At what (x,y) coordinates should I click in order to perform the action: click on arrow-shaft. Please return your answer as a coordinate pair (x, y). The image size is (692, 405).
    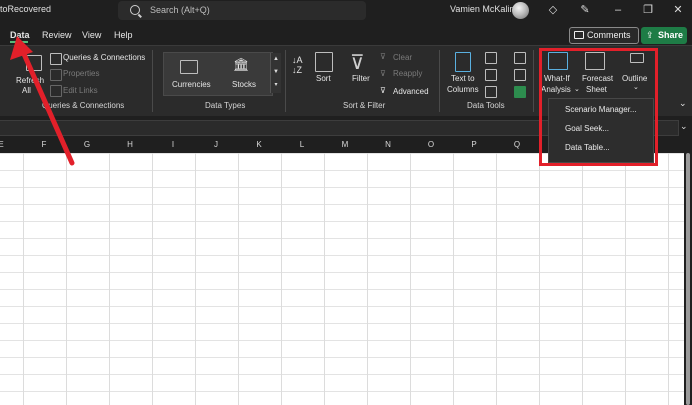
    Looking at the image, I should click on (48, 108).